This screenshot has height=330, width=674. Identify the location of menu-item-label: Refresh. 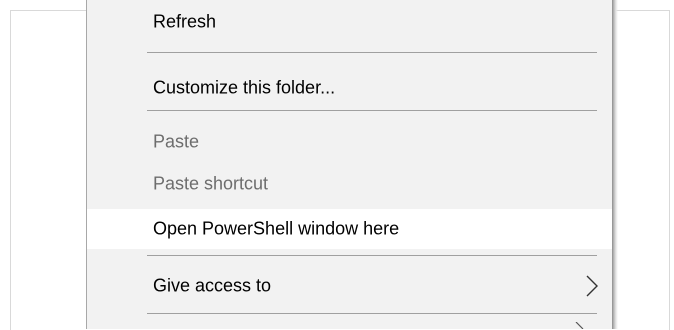
(185, 21).